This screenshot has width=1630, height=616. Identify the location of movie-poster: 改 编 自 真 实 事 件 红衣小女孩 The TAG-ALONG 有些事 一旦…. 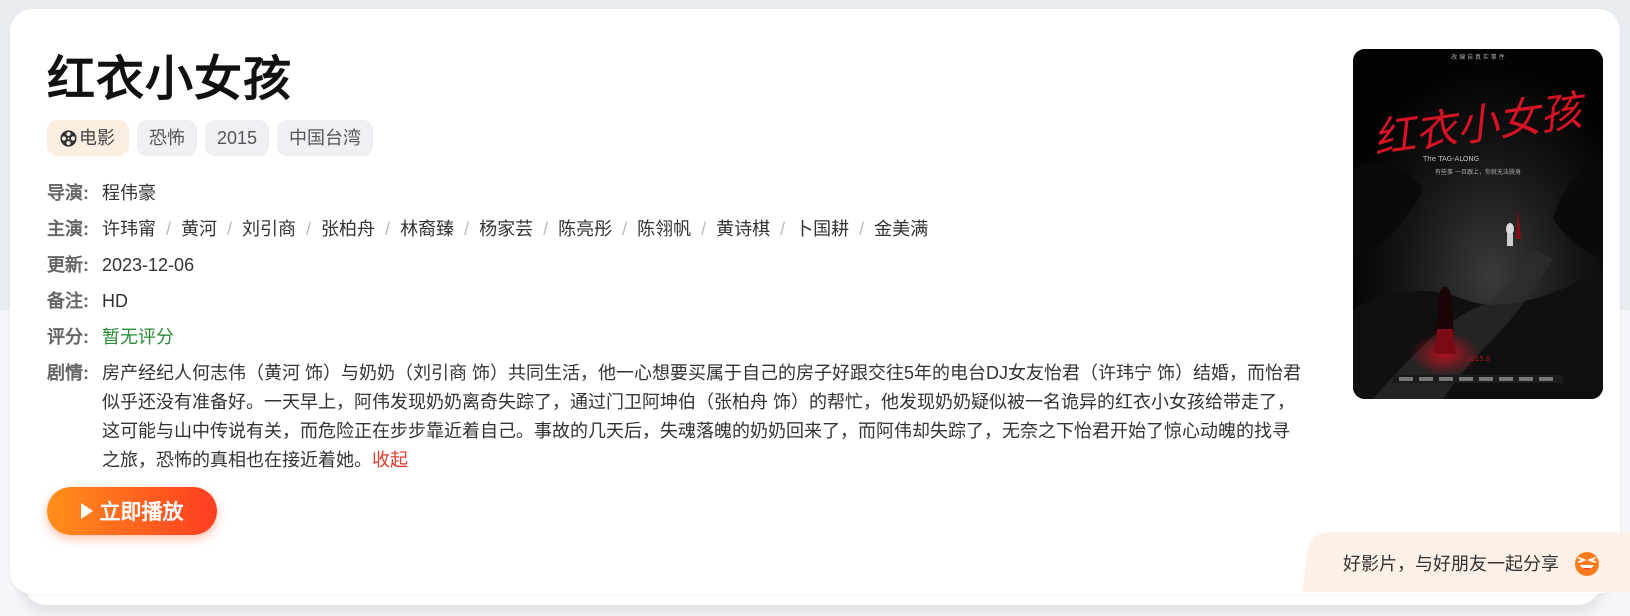
(1478, 224).